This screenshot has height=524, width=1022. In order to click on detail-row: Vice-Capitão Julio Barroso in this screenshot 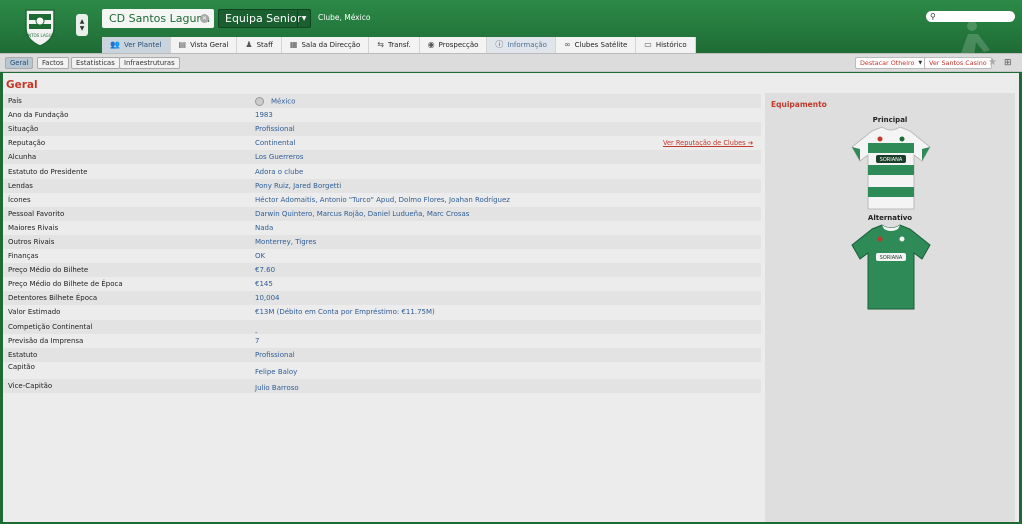, I will do `click(382, 385)`.